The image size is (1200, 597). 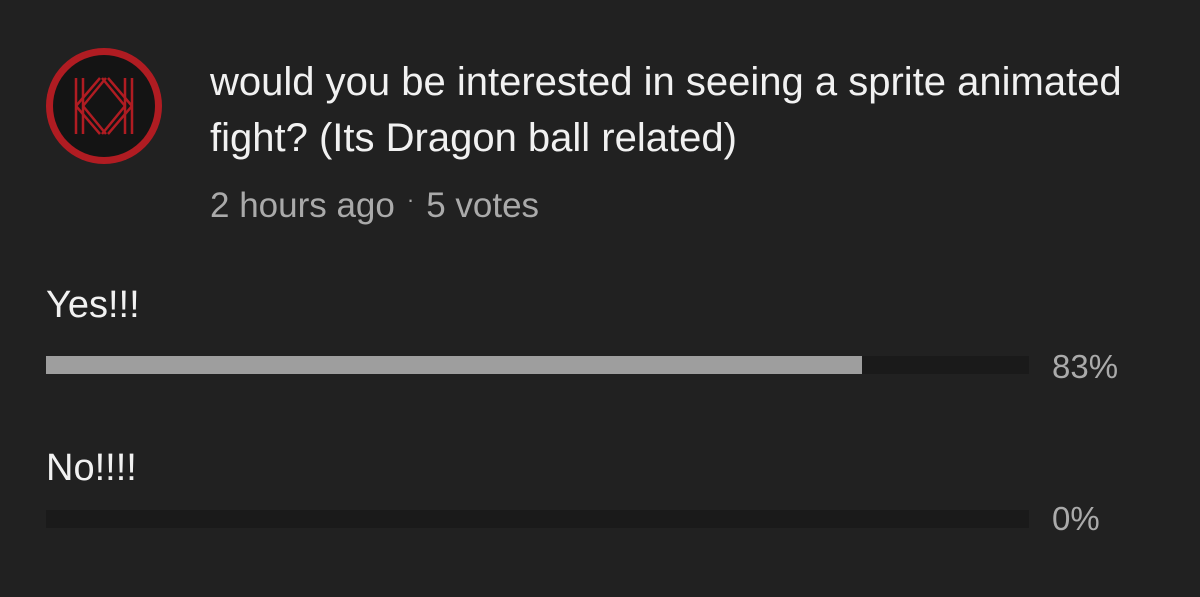 I want to click on channel-avatar, so click(x=104, y=106).